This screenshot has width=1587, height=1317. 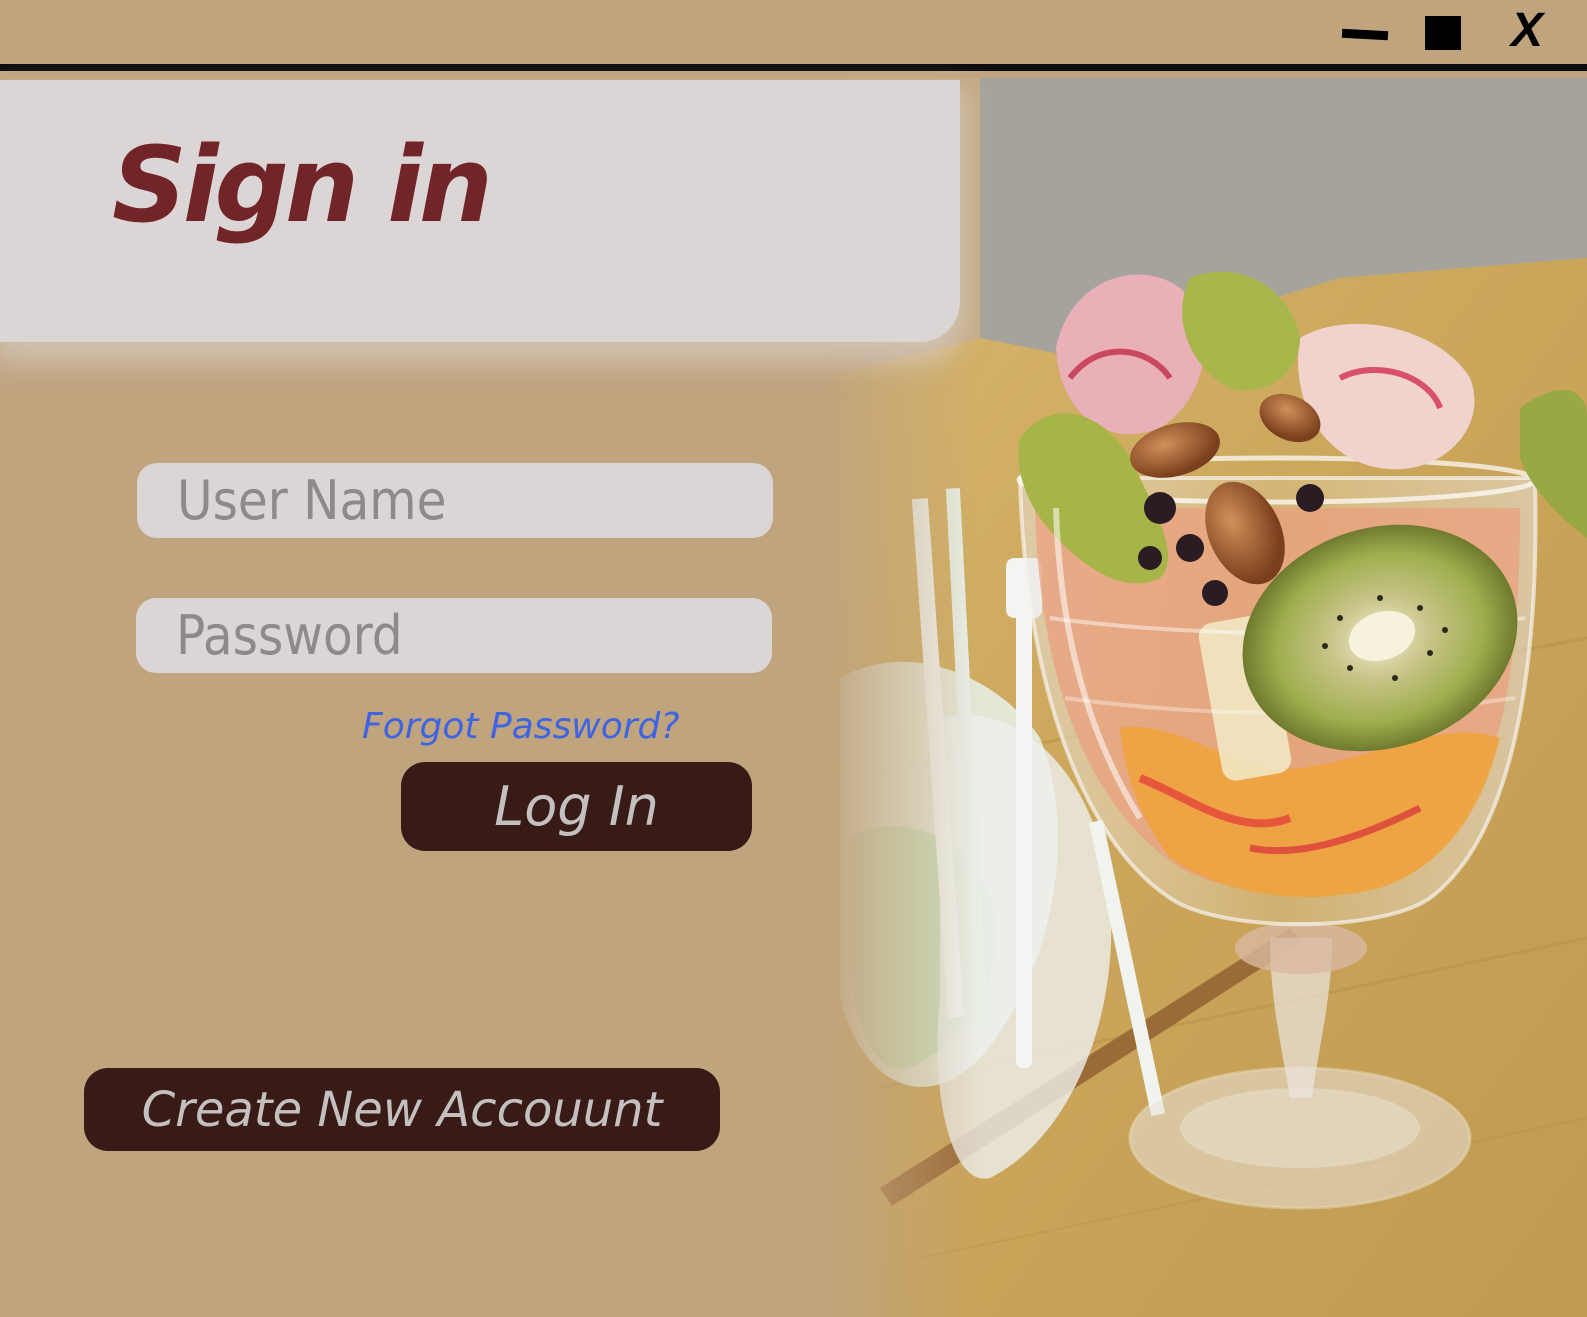 I want to click on username-input, so click(x=455, y=500).